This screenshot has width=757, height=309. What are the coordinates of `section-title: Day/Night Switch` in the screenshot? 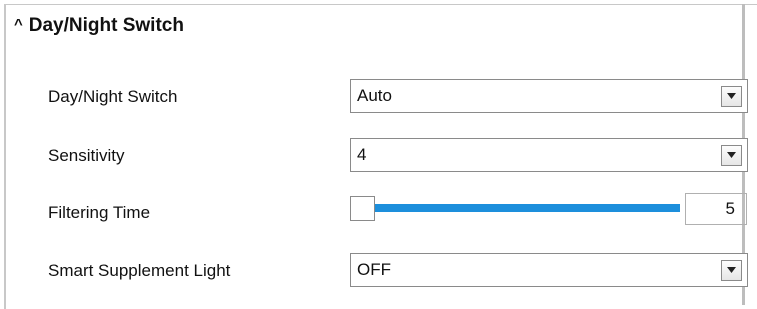 It's located at (106, 25).